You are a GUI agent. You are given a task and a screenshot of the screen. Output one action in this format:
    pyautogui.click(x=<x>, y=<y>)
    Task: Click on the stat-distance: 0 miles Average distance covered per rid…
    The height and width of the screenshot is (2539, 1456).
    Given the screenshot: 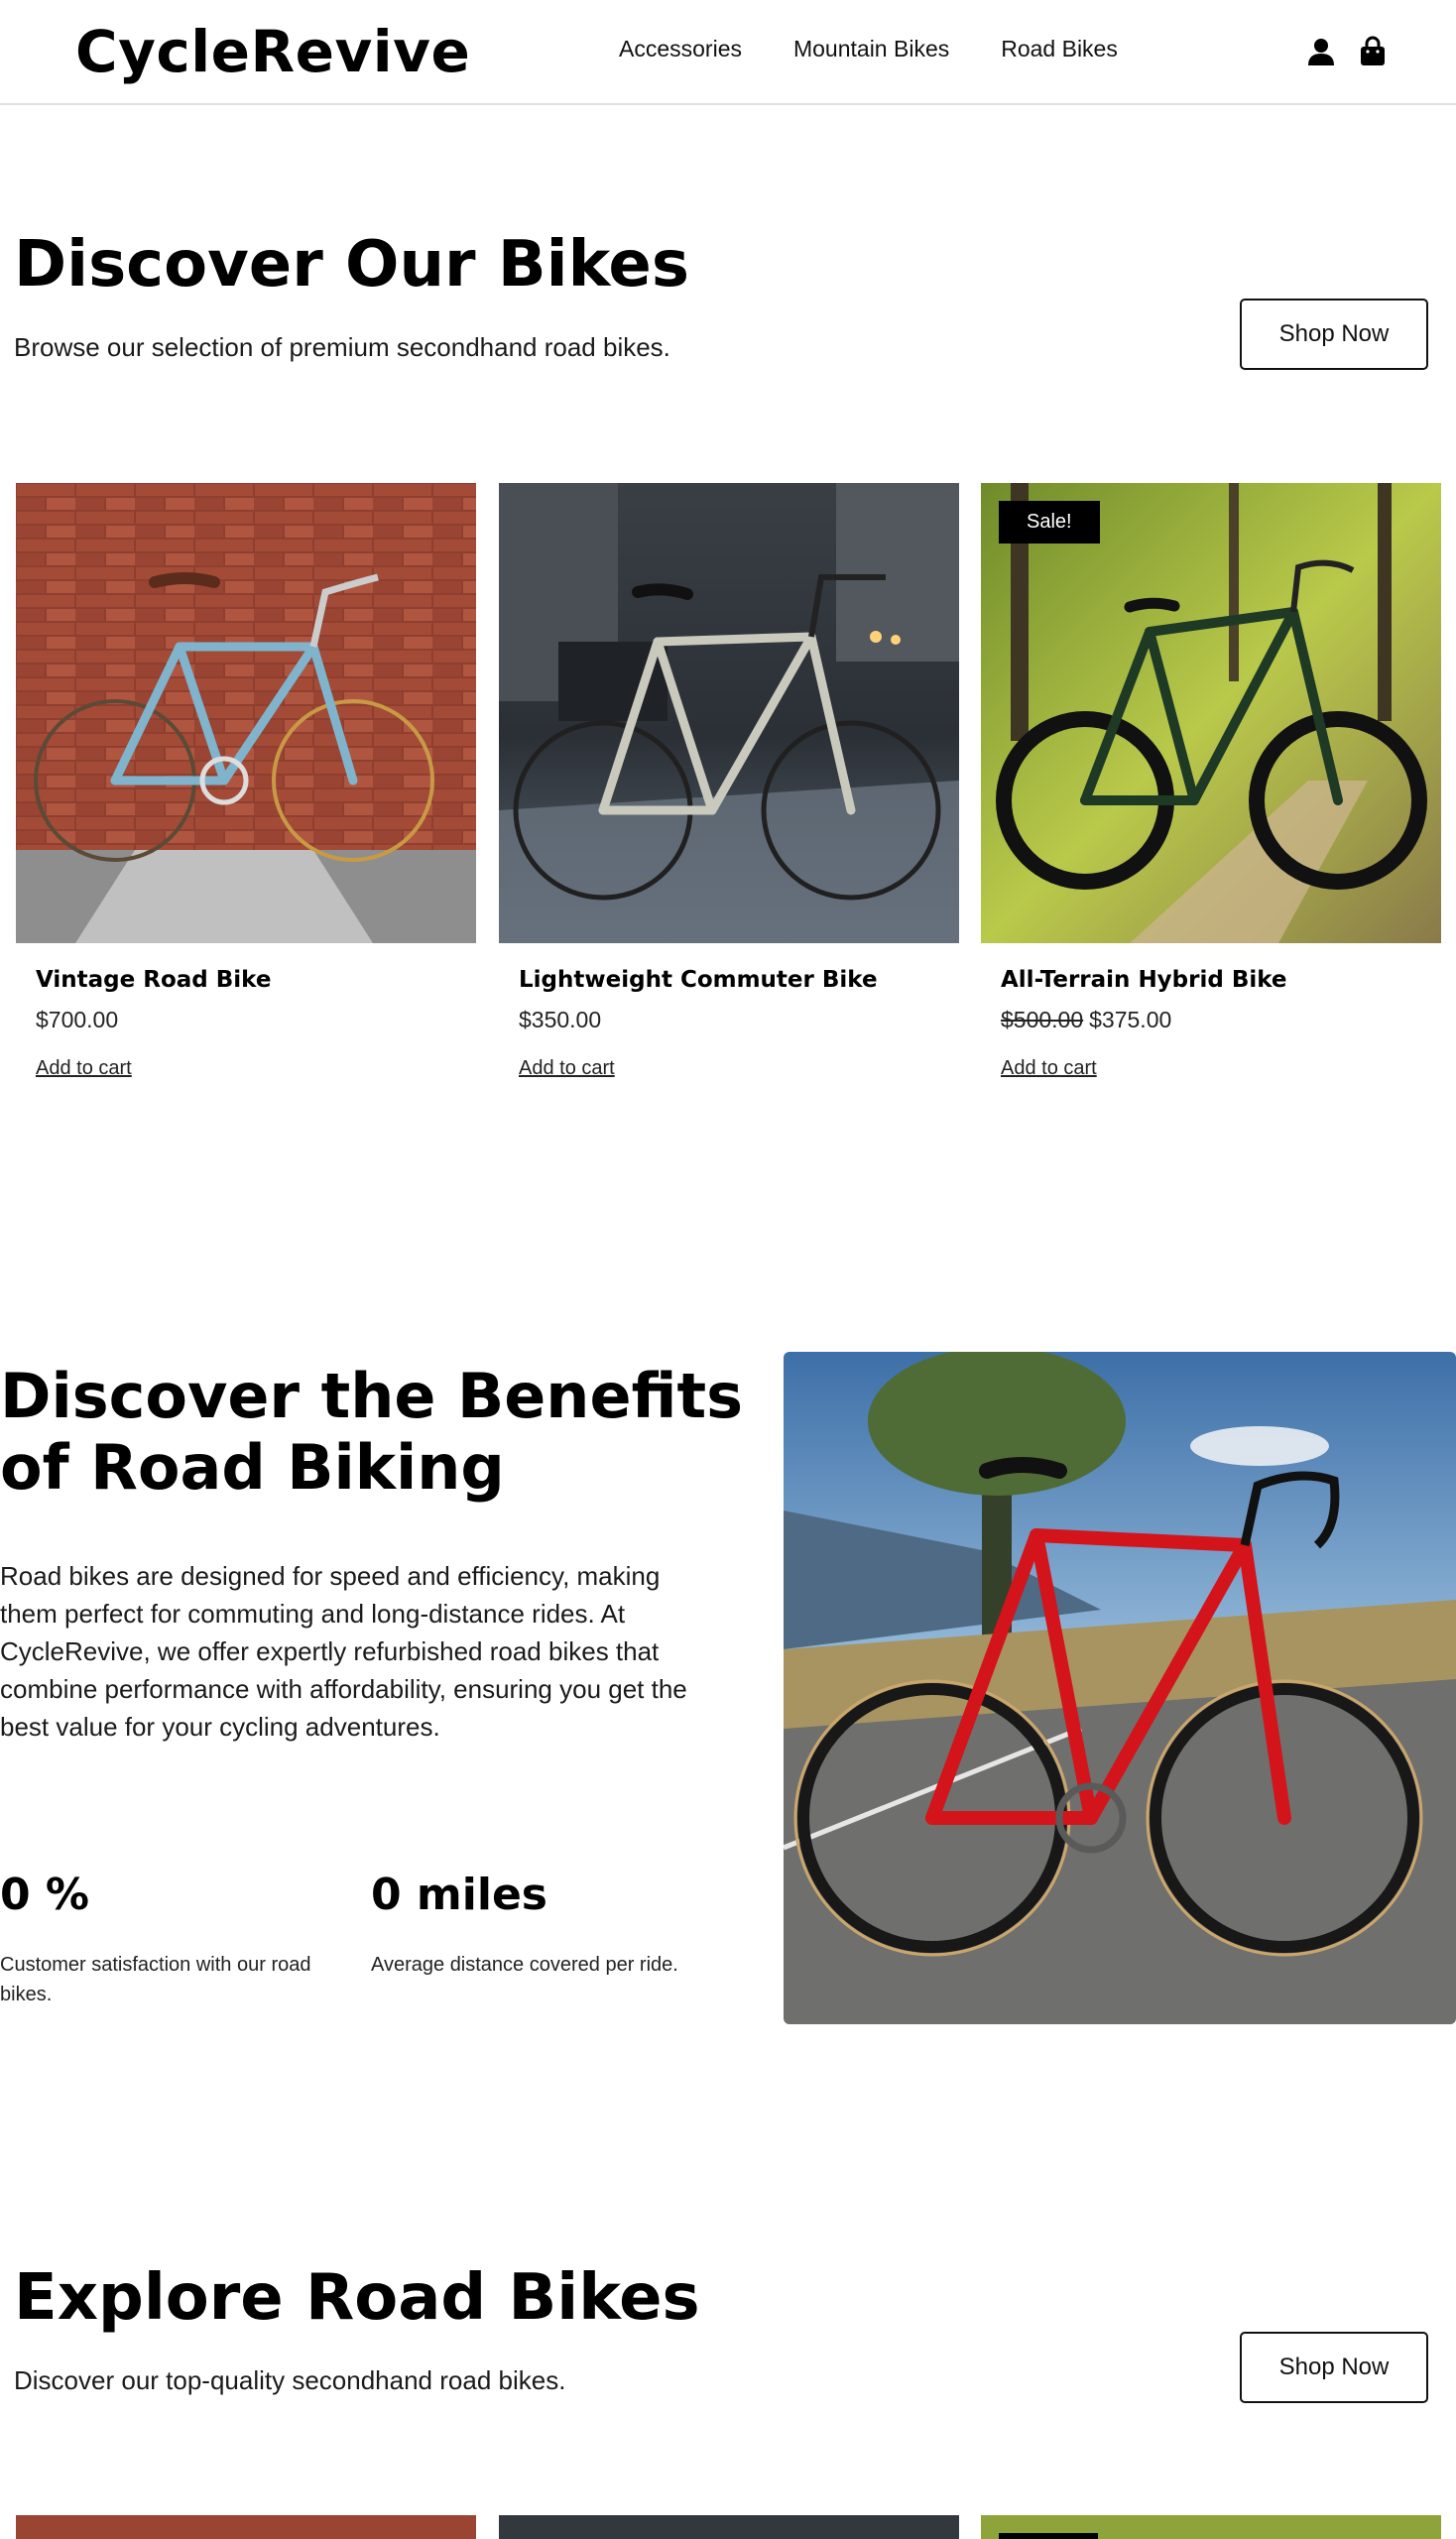 What is the action you would take?
    pyautogui.click(x=549, y=1925)
    